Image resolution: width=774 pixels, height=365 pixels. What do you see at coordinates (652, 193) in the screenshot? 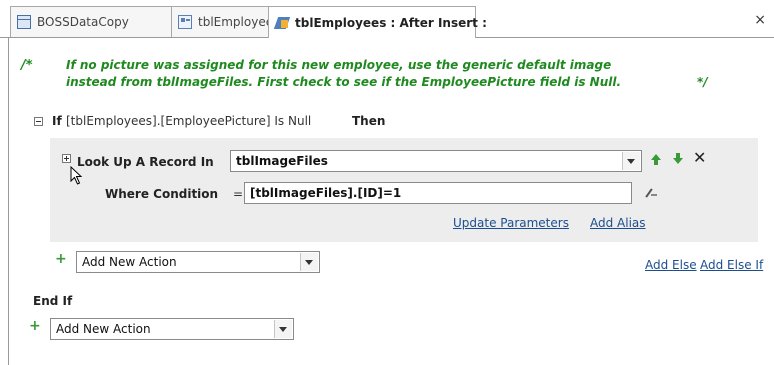
I see `expression-builder-icon` at bounding box center [652, 193].